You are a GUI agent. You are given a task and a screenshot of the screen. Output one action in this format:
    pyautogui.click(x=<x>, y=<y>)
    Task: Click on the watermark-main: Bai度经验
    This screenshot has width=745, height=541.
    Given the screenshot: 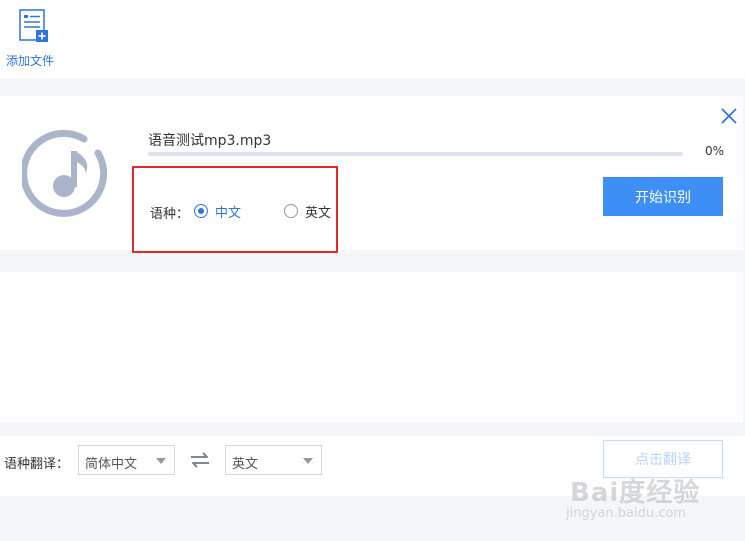 What is the action you would take?
    pyautogui.click(x=635, y=493)
    